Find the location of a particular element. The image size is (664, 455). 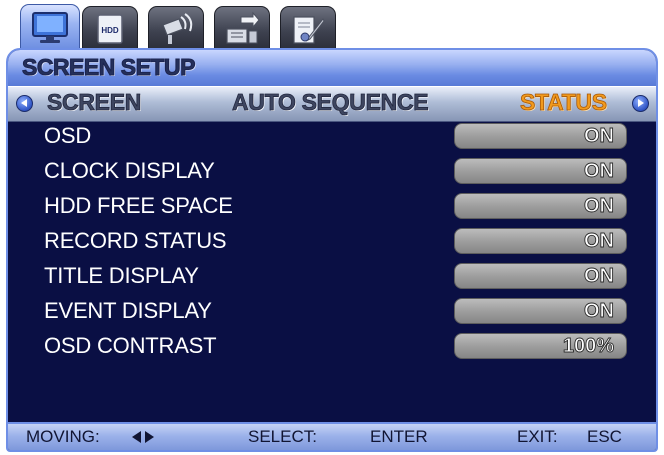

setting-label: CLOCK DISPLAY is located at coordinates (129, 170).